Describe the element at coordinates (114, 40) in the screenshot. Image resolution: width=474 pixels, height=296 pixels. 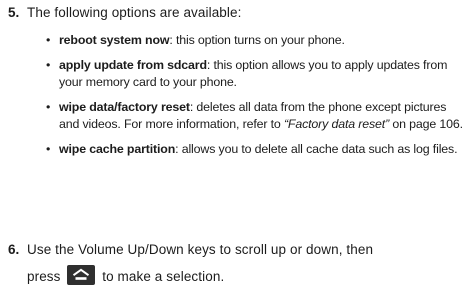
I see `option-term: reboot system now` at that location.